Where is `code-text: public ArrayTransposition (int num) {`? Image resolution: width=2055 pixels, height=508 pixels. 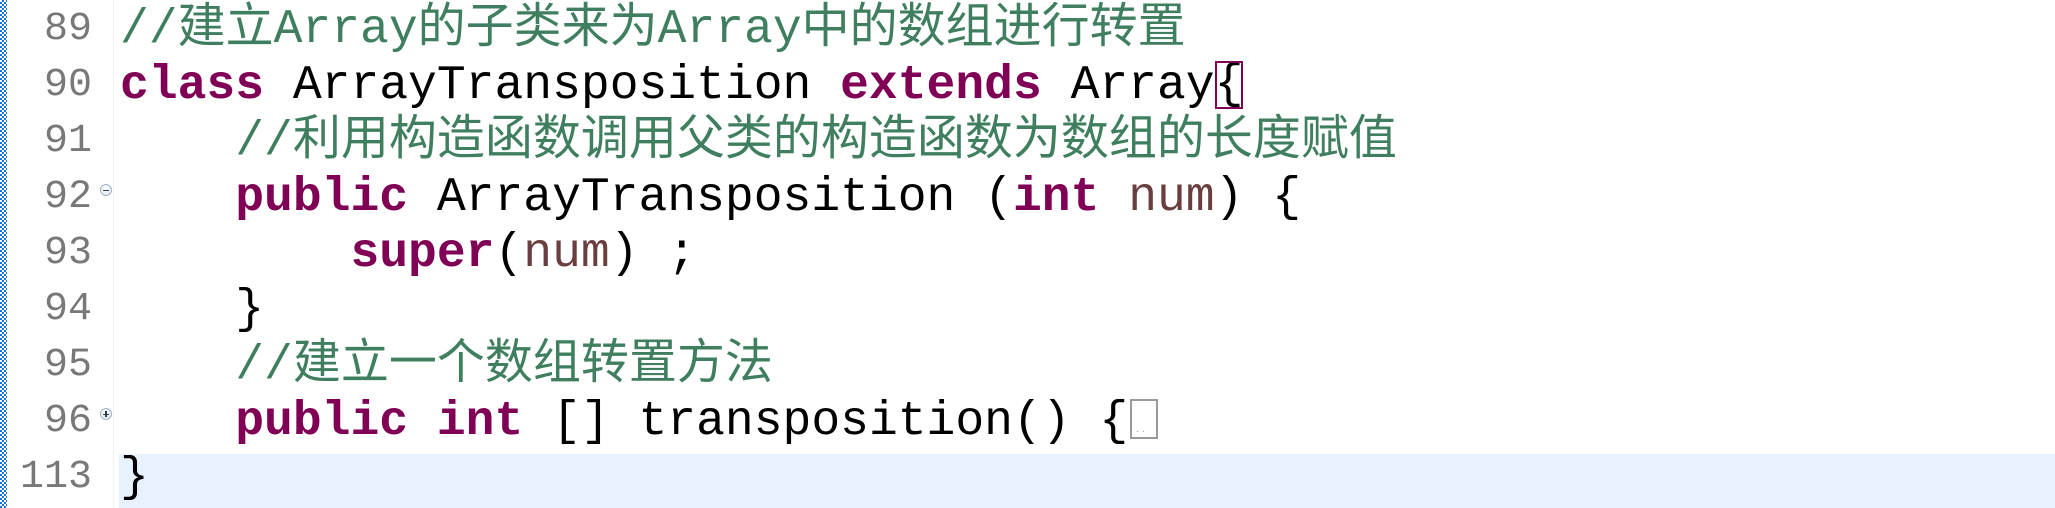
code-text: public ArrayTransposition (int num) { is located at coordinates (710, 198).